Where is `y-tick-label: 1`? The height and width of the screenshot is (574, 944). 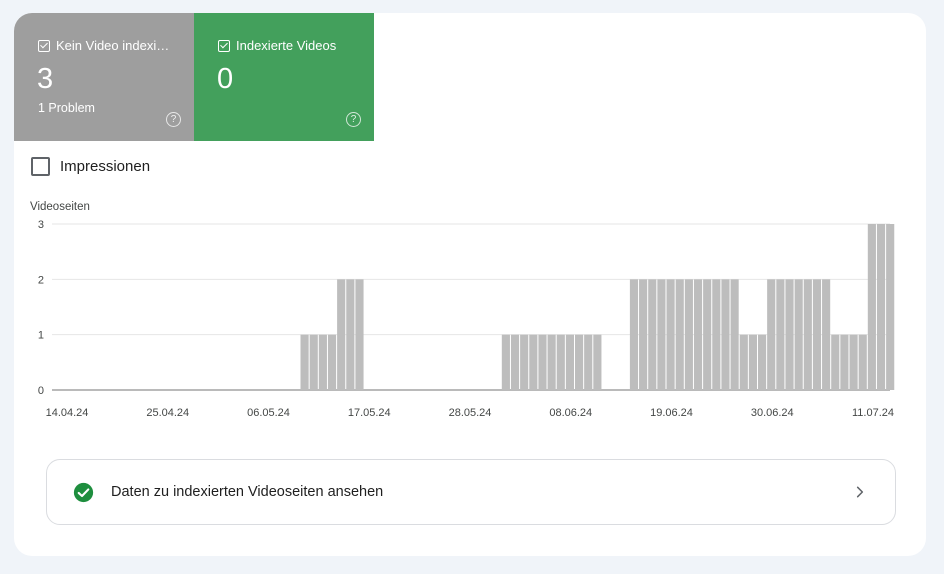
y-tick-label: 1 is located at coordinates (41, 336).